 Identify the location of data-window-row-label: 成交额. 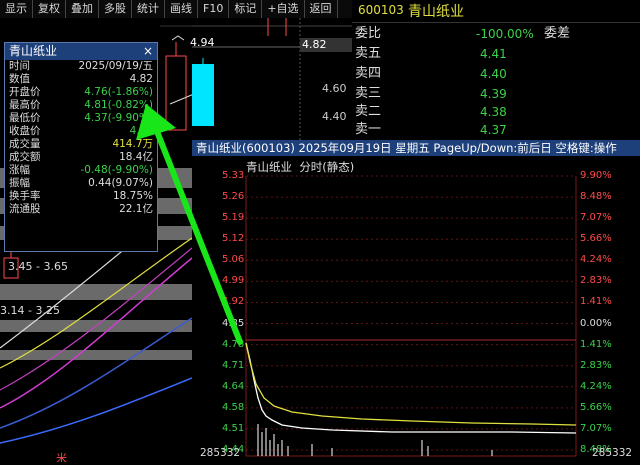
(25, 157).